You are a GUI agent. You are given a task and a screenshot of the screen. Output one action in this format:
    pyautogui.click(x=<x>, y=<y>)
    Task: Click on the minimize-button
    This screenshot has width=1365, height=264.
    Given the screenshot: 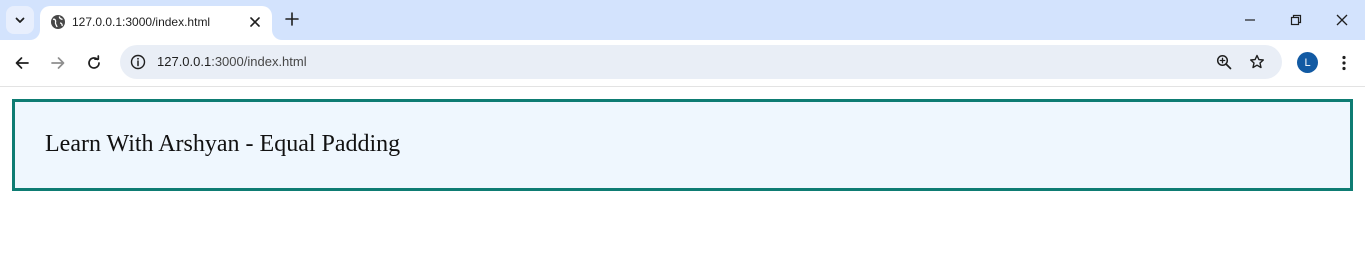 What is the action you would take?
    pyautogui.click(x=1250, y=20)
    